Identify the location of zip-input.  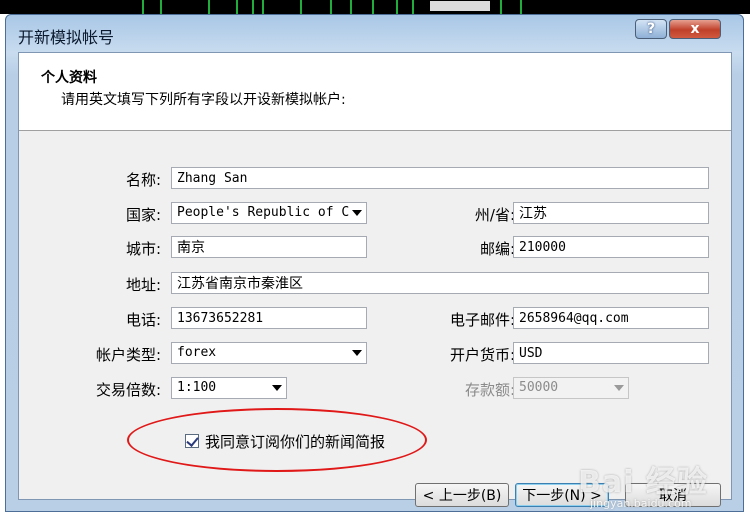
(611, 247).